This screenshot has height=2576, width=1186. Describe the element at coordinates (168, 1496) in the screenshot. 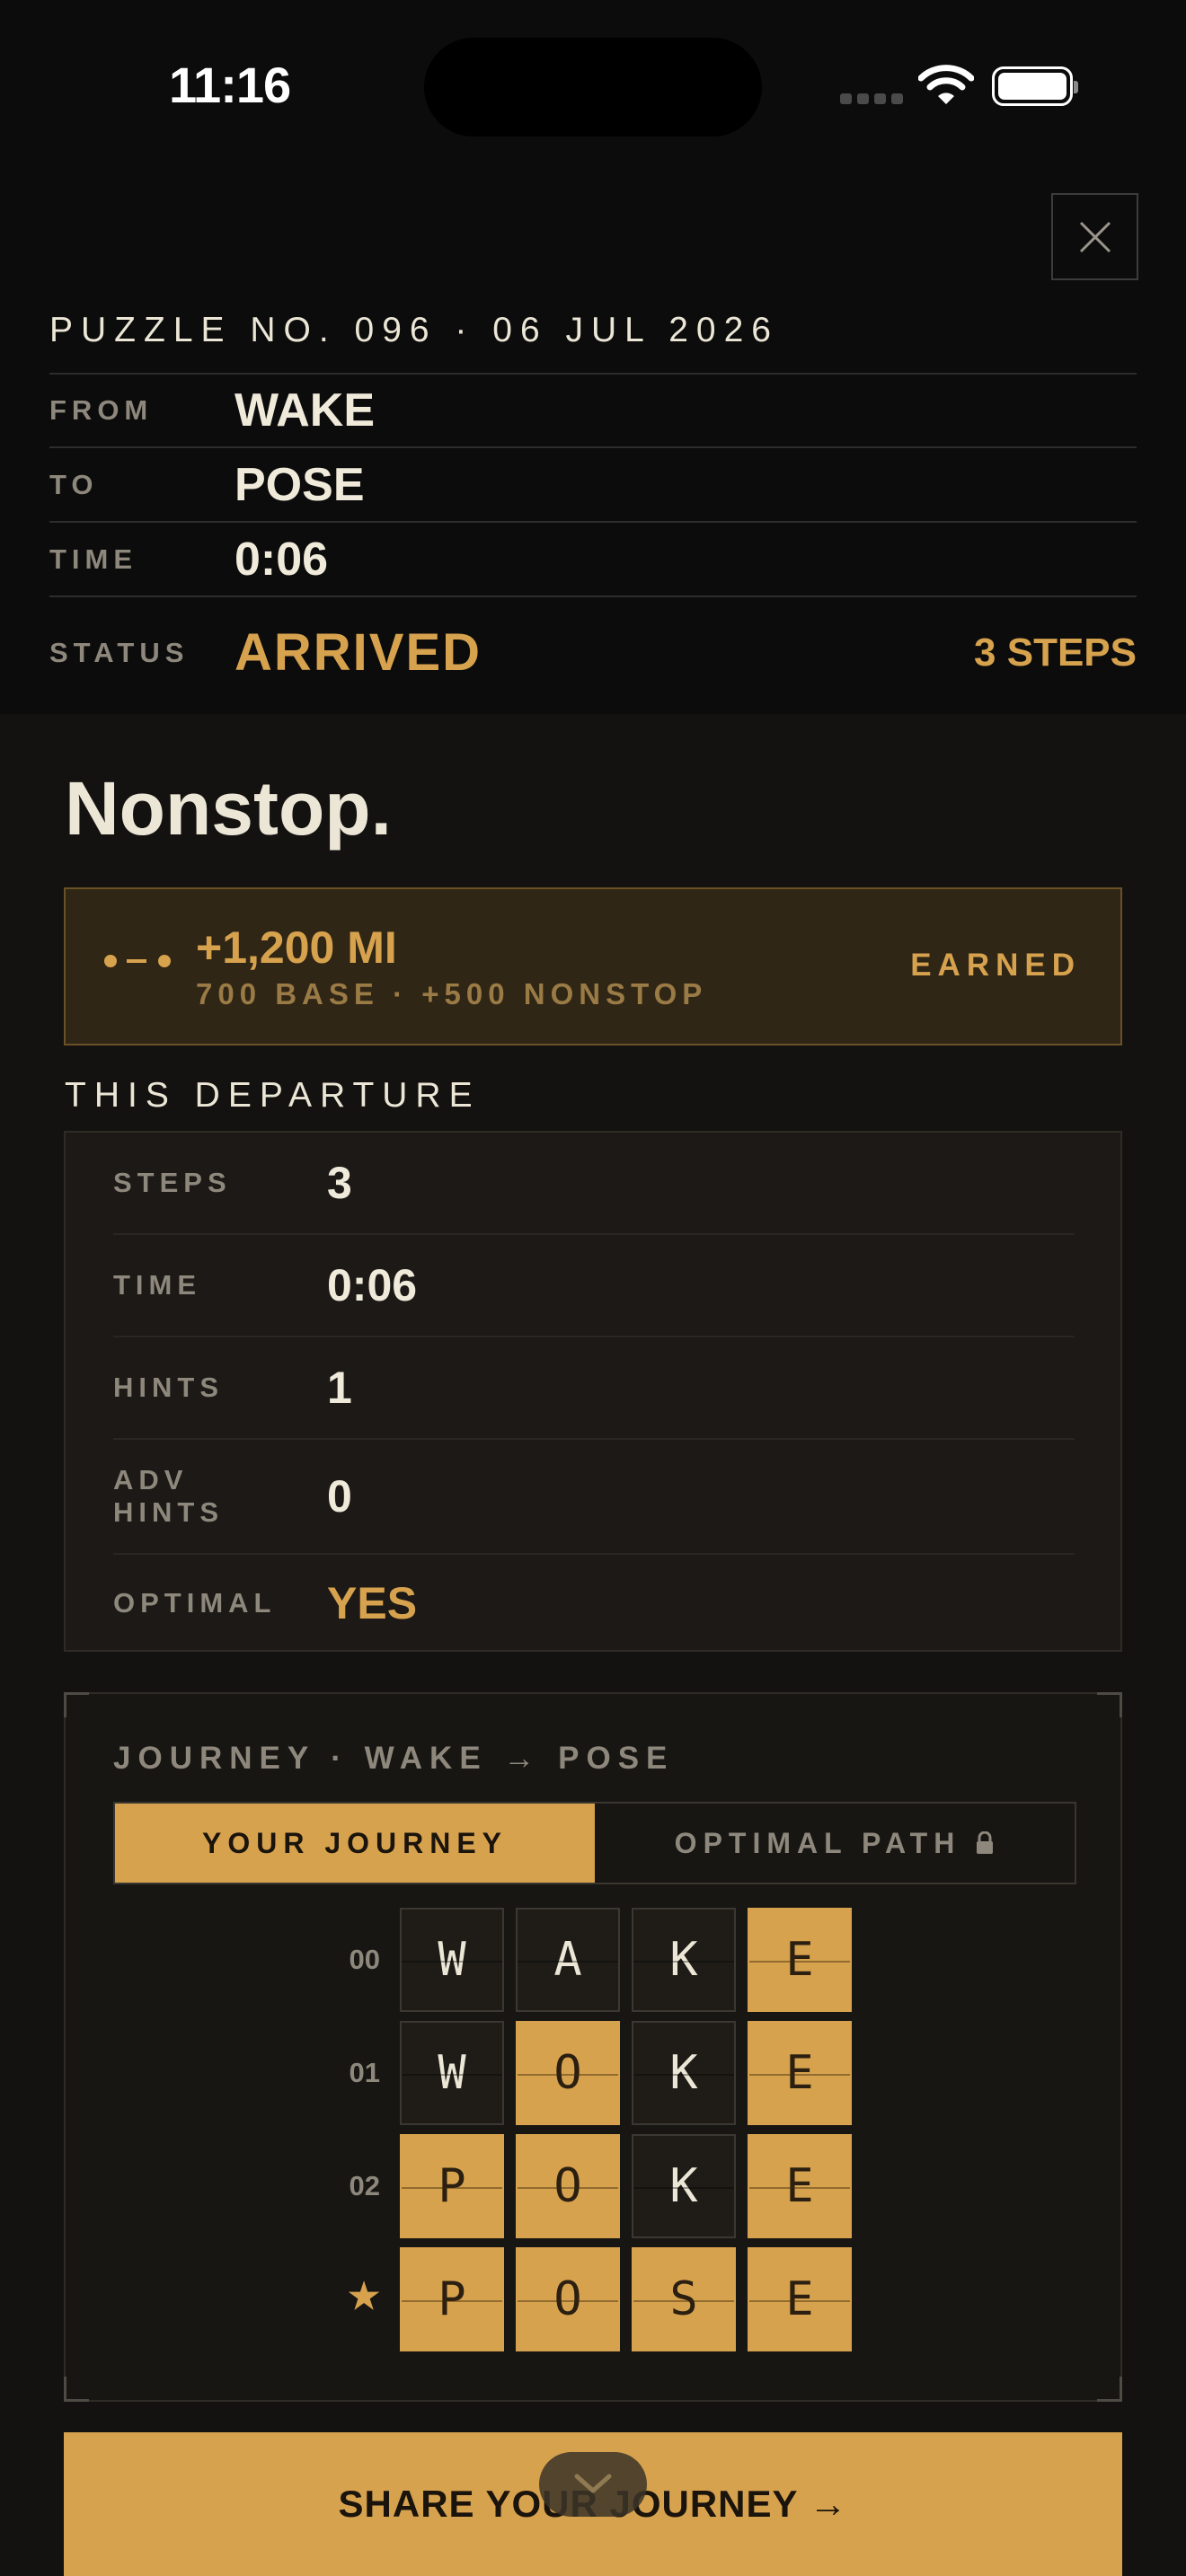

I see `stat-label: ADV HINTS` at that location.